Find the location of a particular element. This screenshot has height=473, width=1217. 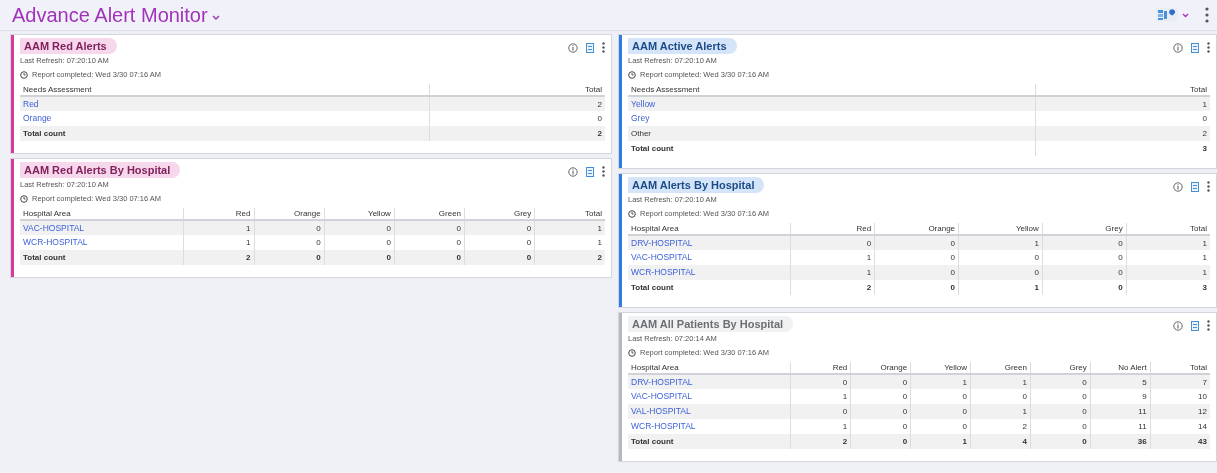

panel-title: AAM Red Alerts is located at coordinates (68, 46).